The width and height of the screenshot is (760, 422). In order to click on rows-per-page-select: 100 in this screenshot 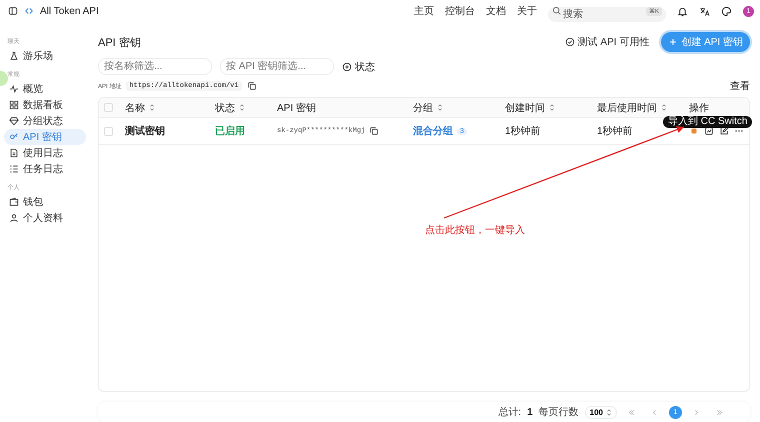, I will do `click(600, 412)`.